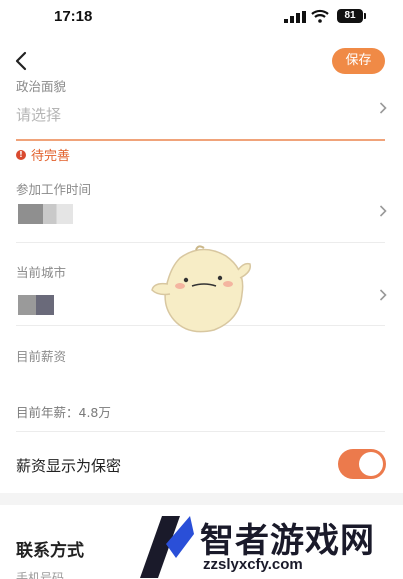 This screenshot has height=579, width=403. Describe the element at coordinates (50, 551) in the screenshot. I see `contact-section-title: 联系方式` at that location.